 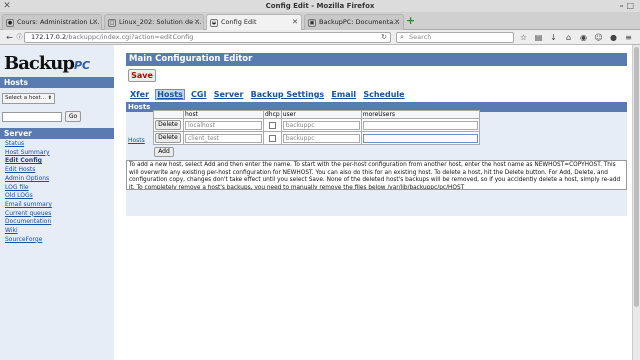 What do you see at coordinates (523, 37) in the screenshot?
I see `bookmark-star-icon: ☆` at bounding box center [523, 37].